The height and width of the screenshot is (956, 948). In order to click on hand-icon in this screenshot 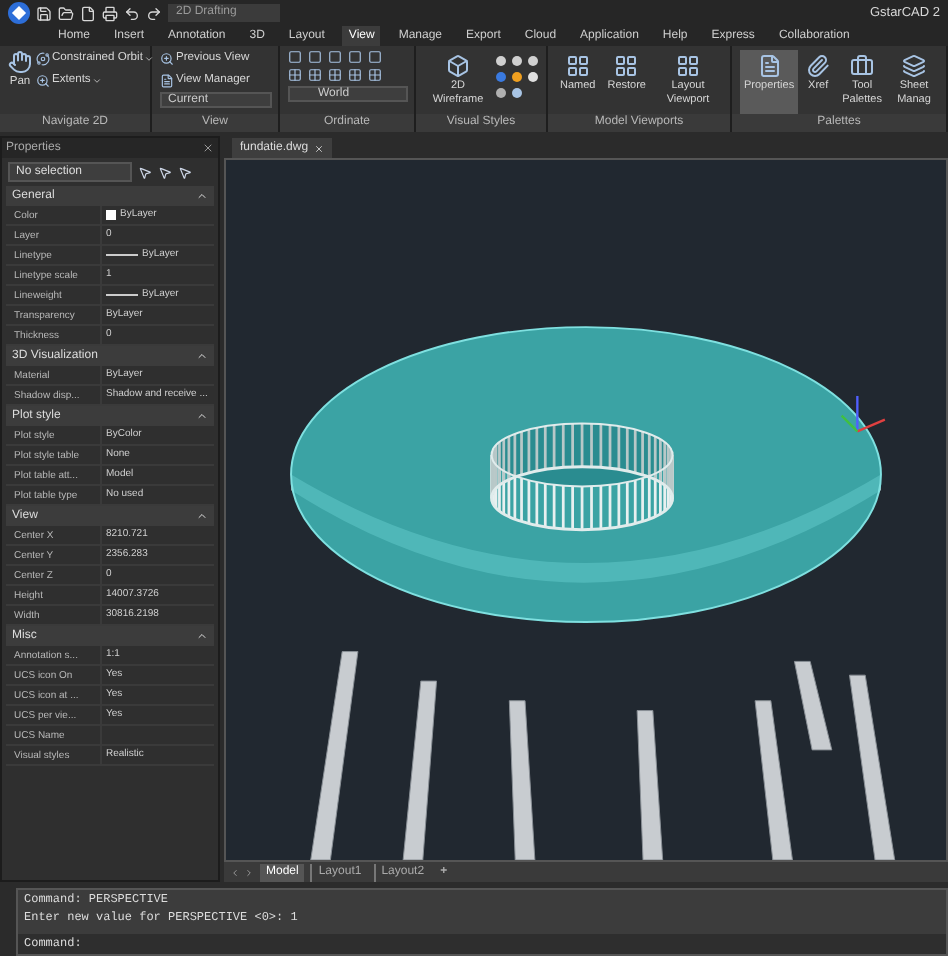, I will do `click(20, 62)`.